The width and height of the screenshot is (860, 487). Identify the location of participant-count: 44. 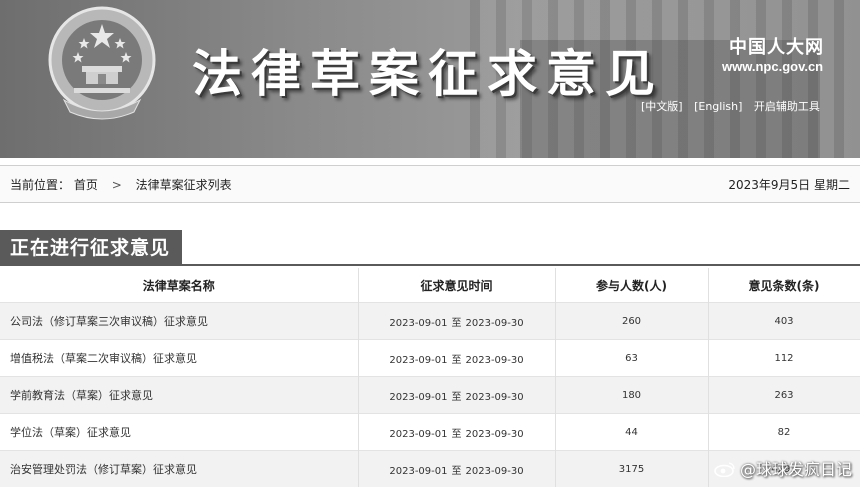
(631, 432).